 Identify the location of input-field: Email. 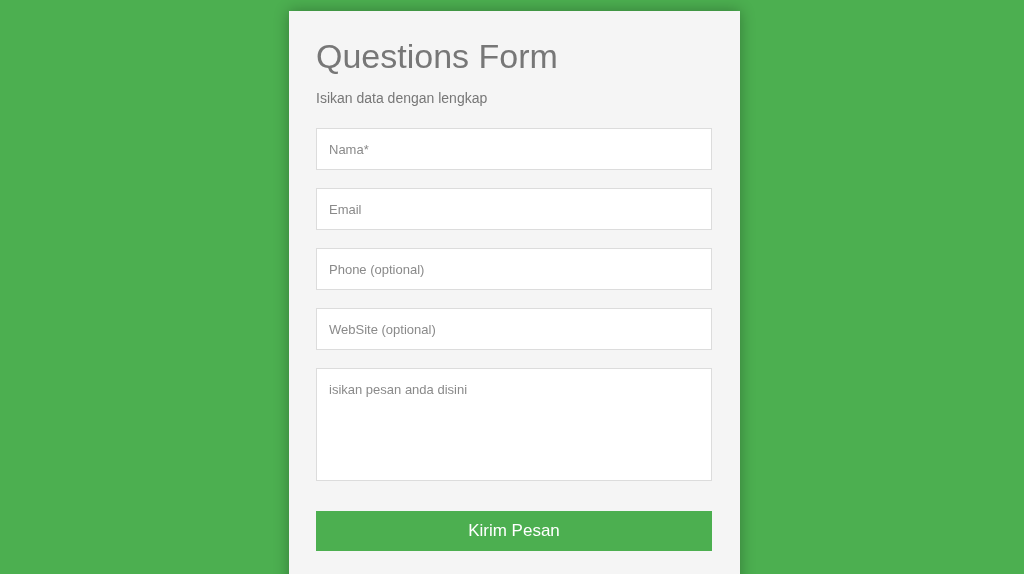
(514, 209).